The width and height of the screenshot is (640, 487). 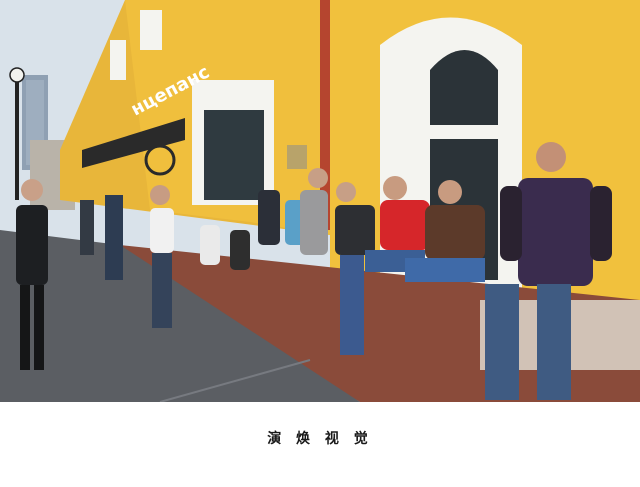 I want to click on plaque, so click(x=297, y=157).